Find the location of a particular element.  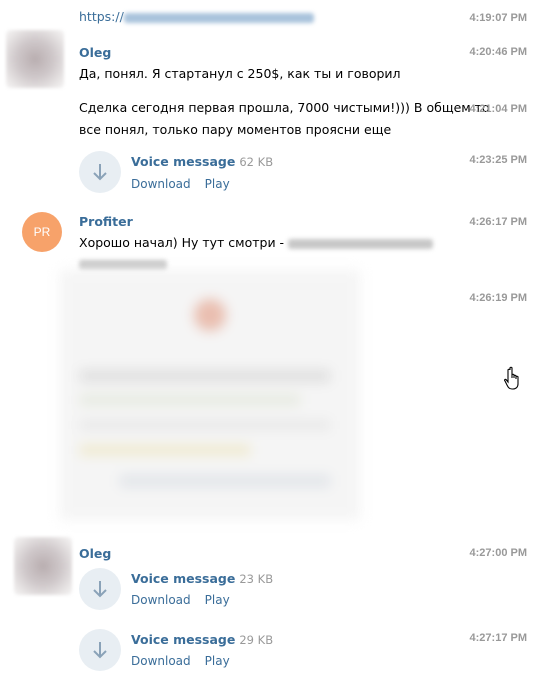

message-time: 4:21:04 PM is located at coordinates (498, 109).